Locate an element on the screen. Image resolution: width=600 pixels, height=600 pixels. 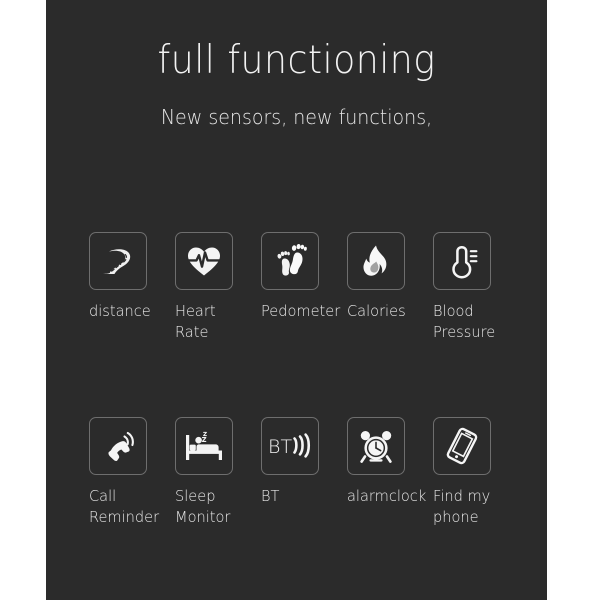
ringing-phone-icon is located at coordinates (118, 446).